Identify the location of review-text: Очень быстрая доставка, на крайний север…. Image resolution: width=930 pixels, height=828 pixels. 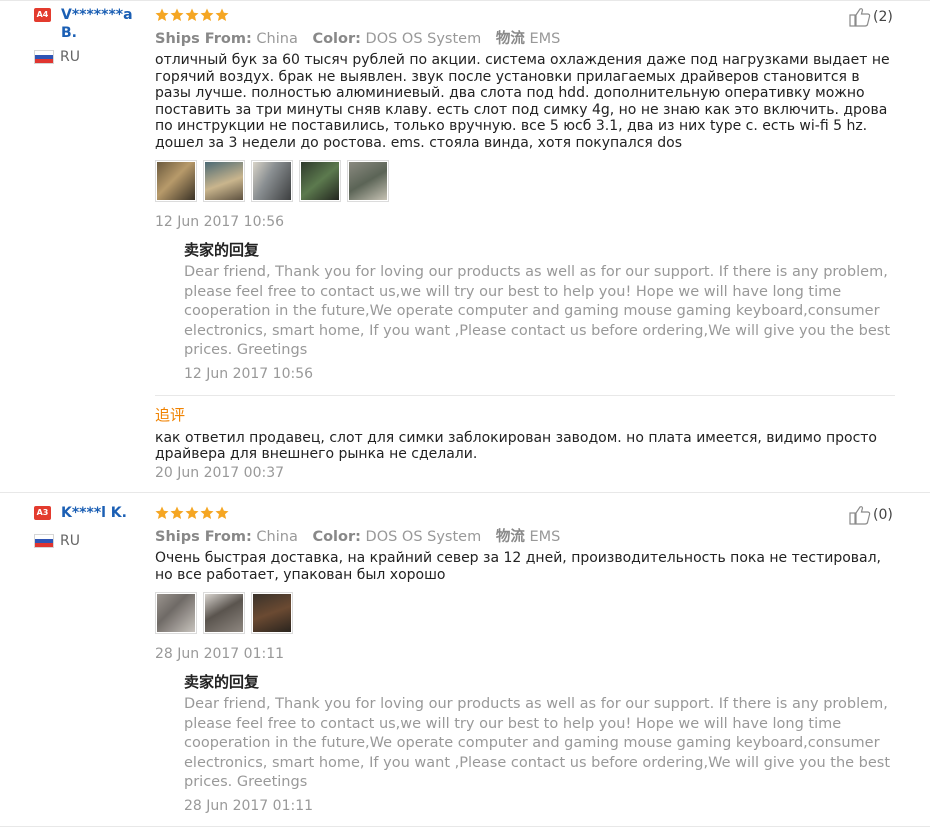
(518, 566).